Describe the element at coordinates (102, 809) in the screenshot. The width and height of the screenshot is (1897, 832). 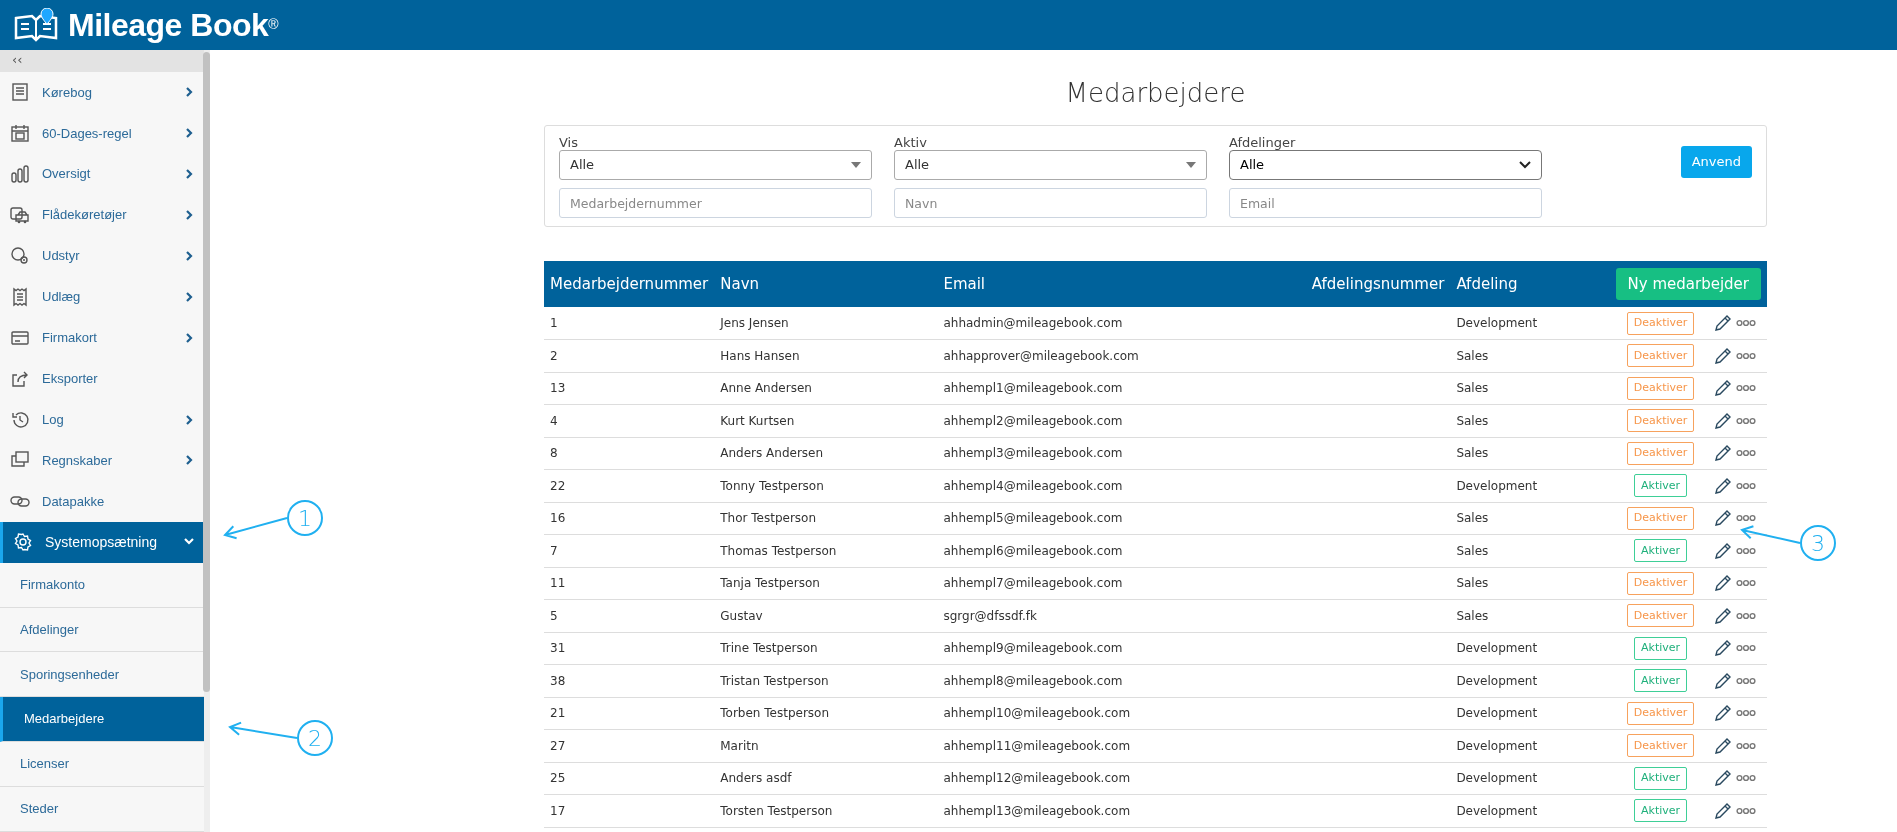
I see `sidebar-subitem: Steder` at that location.